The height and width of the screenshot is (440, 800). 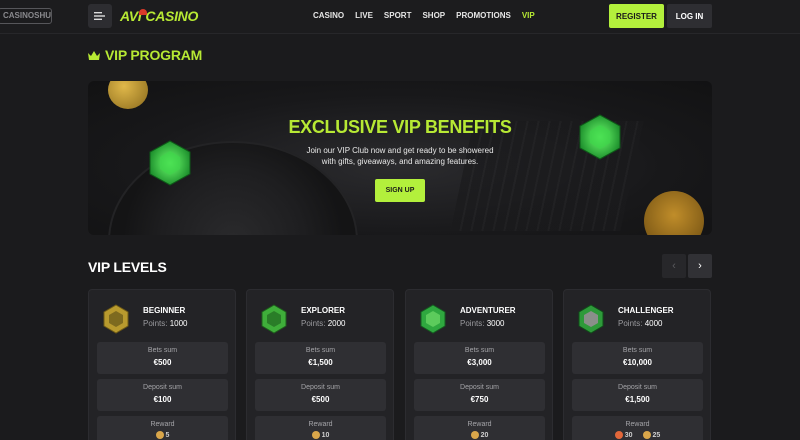 What do you see at coordinates (127, 267) in the screenshot?
I see `vip-levels-title: VIP LEVELS` at bounding box center [127, 267].